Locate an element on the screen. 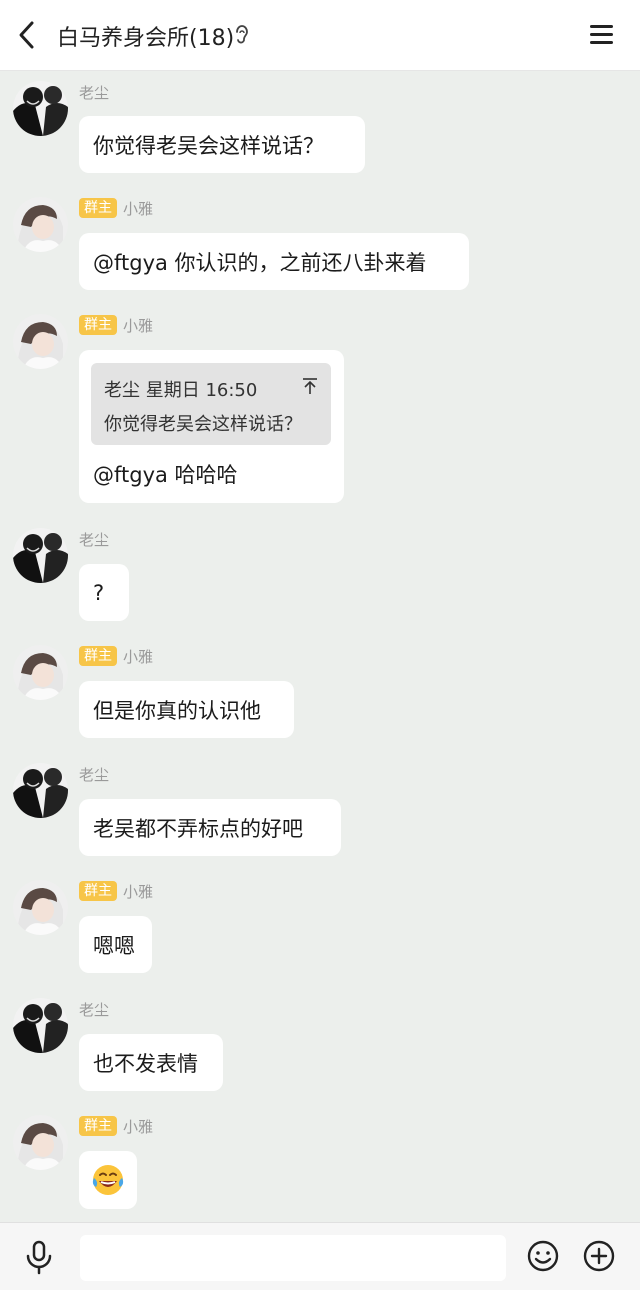 Image resolution: width=640 pixels, height=1290 pixels. laughing-tears-emoji is located at coordinates (108, 1180).